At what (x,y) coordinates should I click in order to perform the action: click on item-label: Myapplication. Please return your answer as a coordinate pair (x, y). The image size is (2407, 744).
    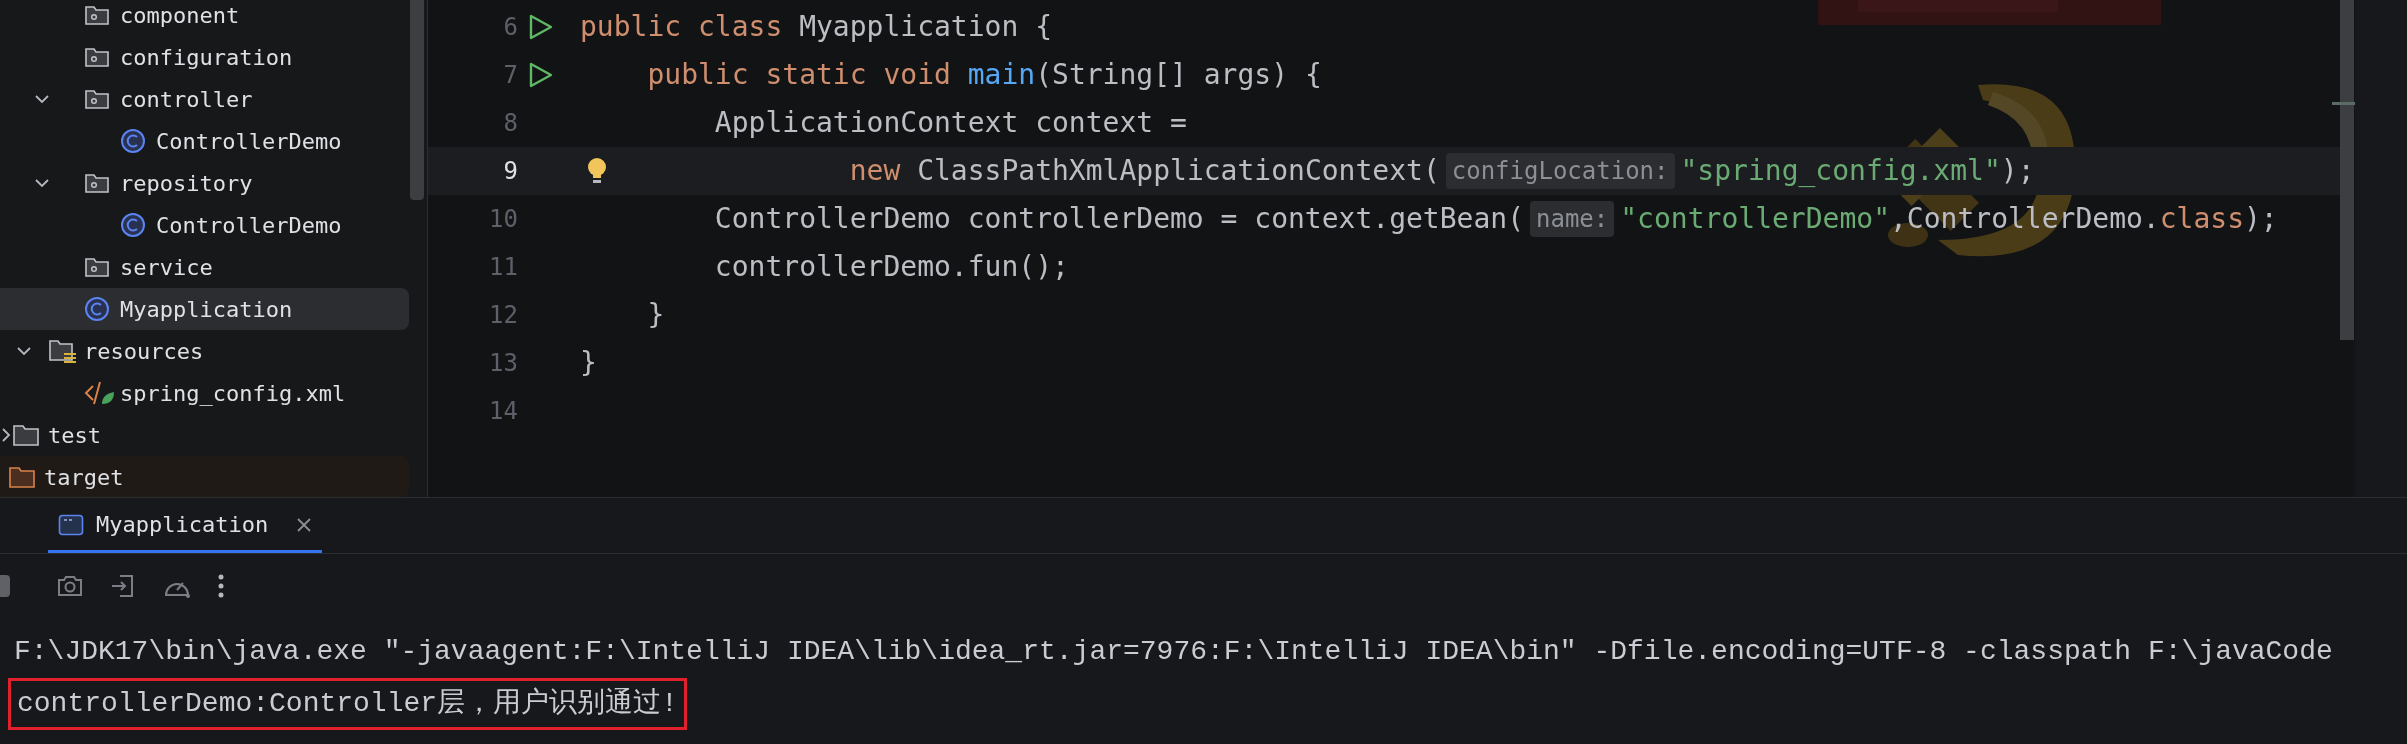
    Looking at the image, I should click on (206, 309).